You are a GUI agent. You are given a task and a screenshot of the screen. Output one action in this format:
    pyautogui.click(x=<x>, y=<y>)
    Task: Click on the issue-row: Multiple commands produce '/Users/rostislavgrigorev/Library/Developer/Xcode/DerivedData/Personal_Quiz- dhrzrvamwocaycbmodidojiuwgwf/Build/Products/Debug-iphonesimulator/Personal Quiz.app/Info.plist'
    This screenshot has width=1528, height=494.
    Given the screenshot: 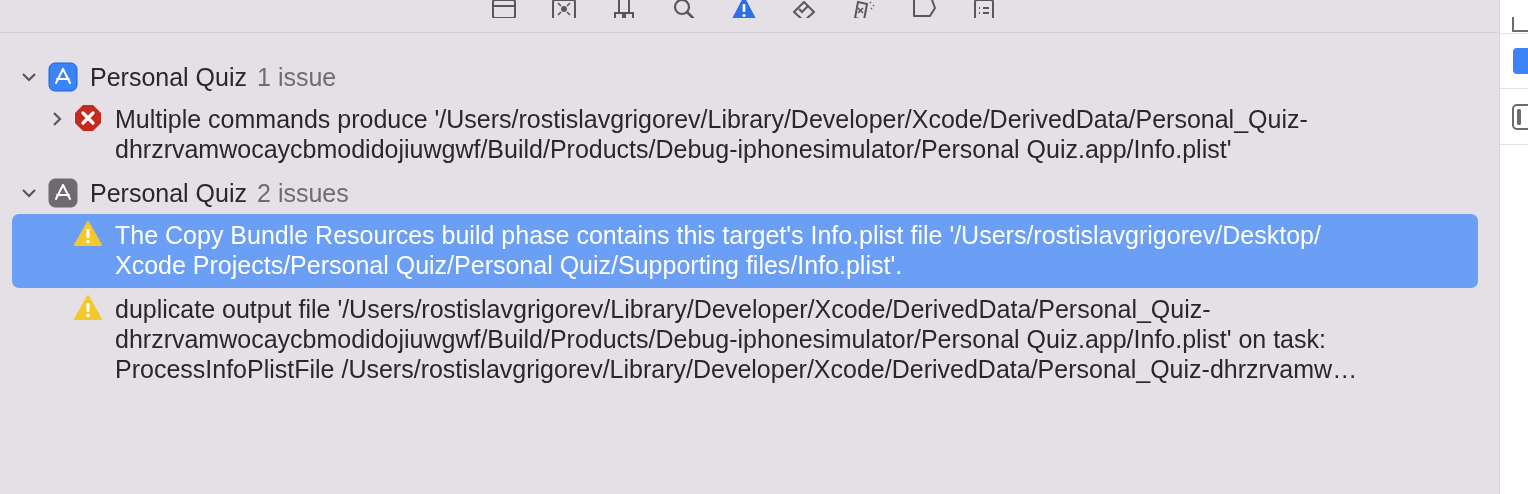 What is the action you would take?
    pyautogui.click(x=745, y=135)
    